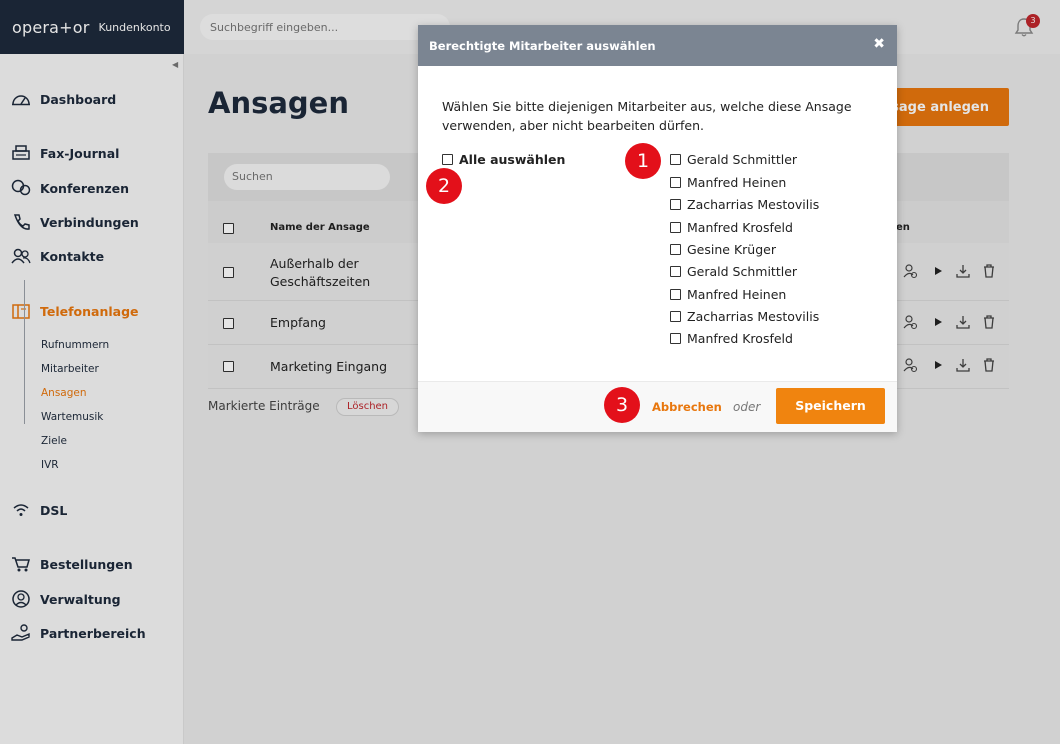 This screenshot has width=1060, height=744. Describe the element at coordinates (622, 405) in the screenshot. I see `annotation-marker-3: 3` at that location.